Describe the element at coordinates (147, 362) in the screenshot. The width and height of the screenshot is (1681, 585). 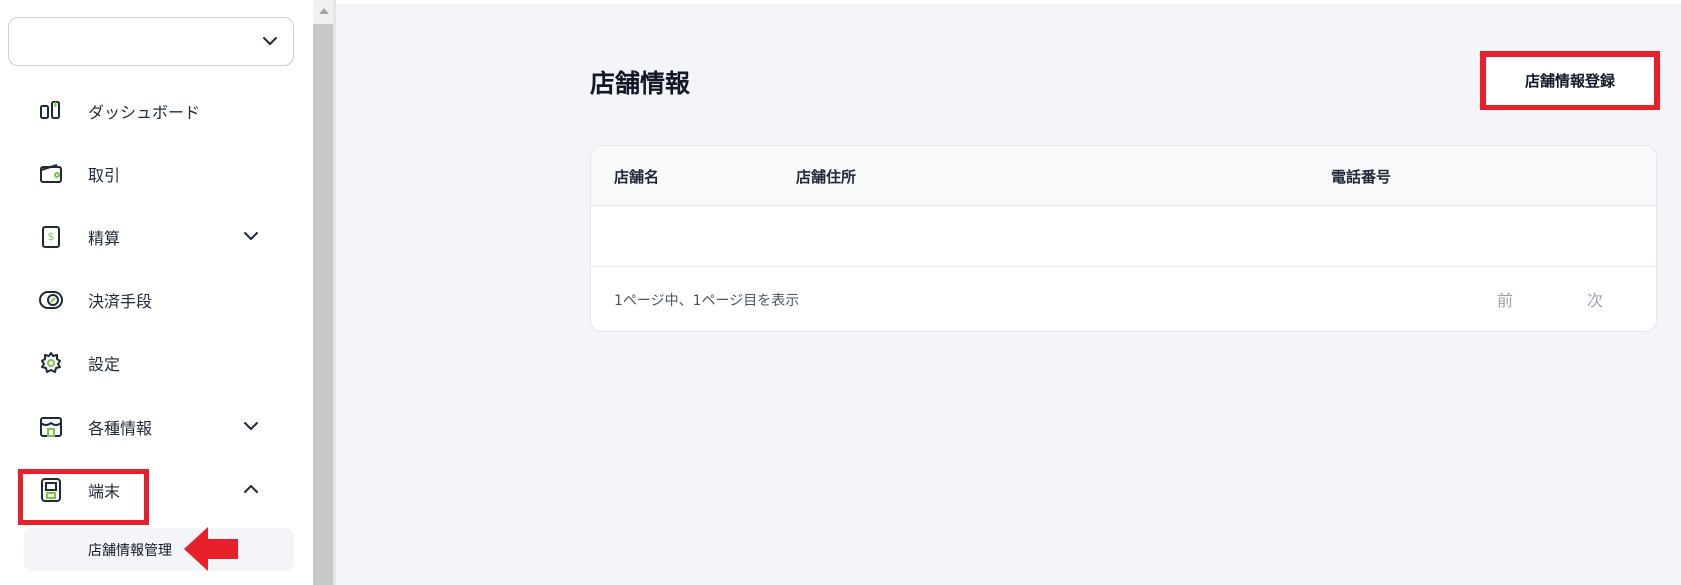
I see `sidebar-item-settings: 設定` at that location.